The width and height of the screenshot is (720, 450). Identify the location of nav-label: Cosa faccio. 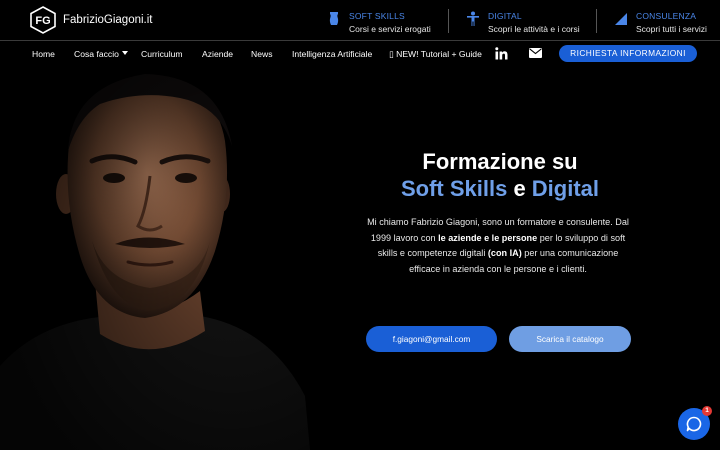
(96, 54).